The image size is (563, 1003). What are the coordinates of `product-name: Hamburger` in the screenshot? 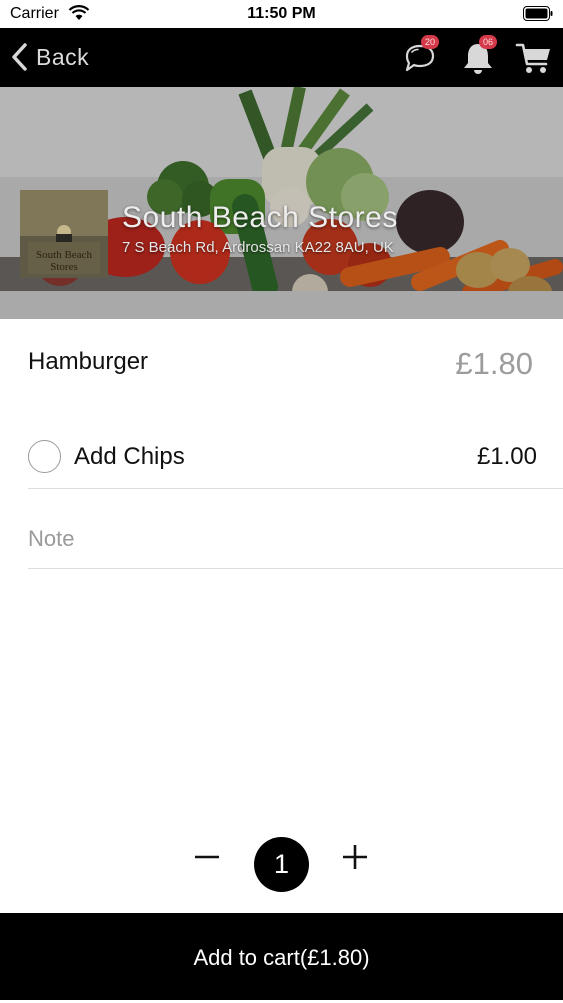 It's located at (88, 361).